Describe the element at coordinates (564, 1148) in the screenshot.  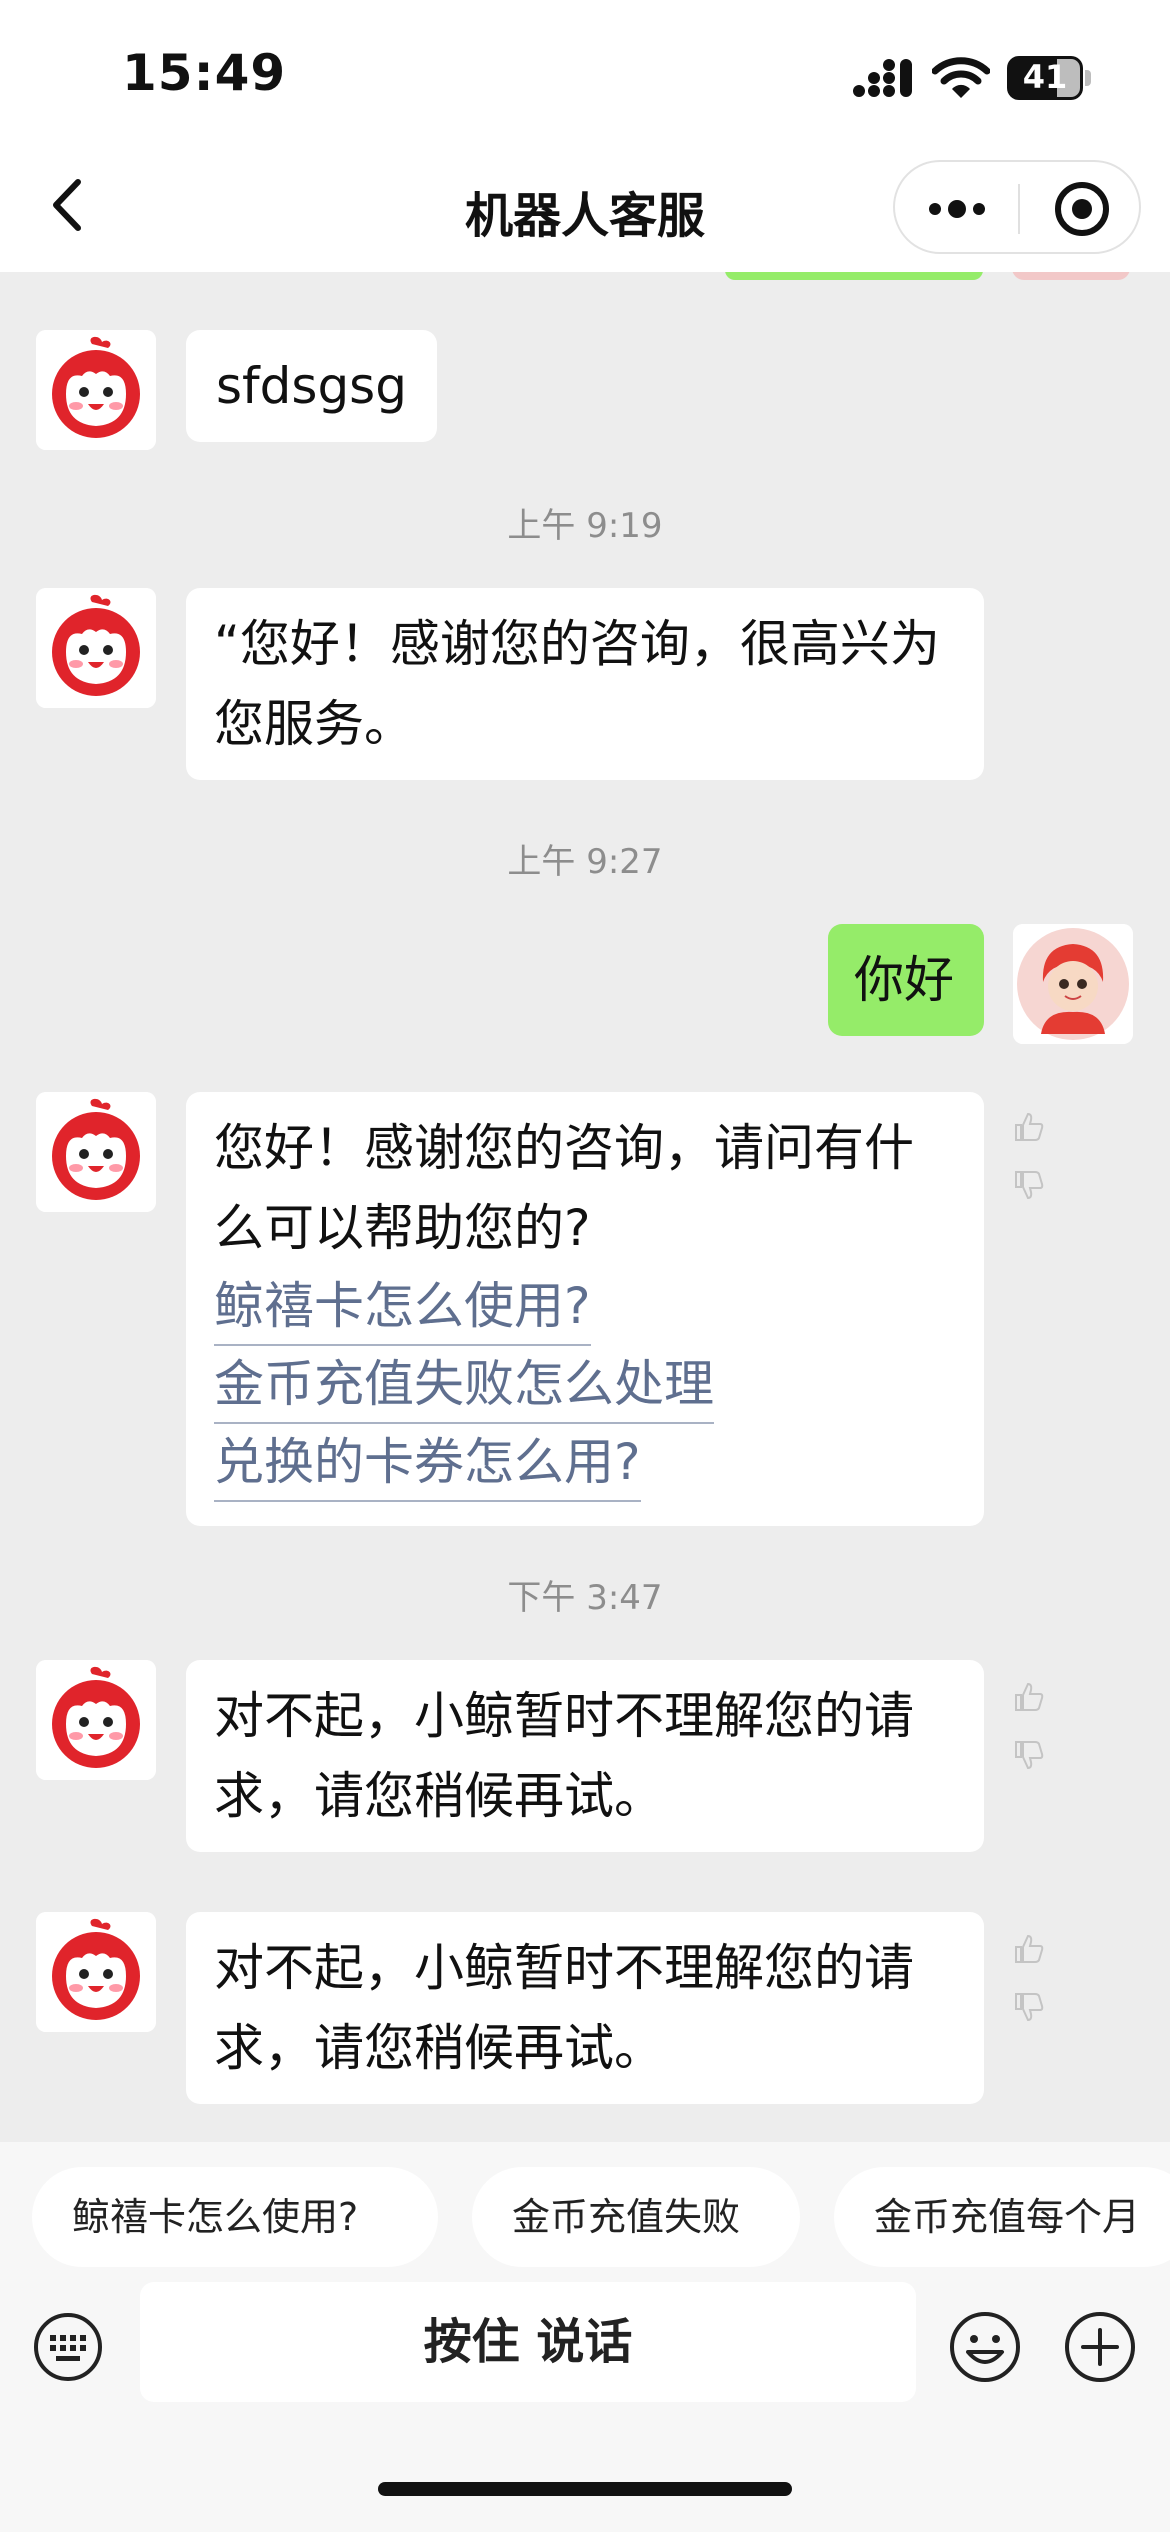
I see `message-line: 您好！感谢您的咨询，请问有什` at that location.